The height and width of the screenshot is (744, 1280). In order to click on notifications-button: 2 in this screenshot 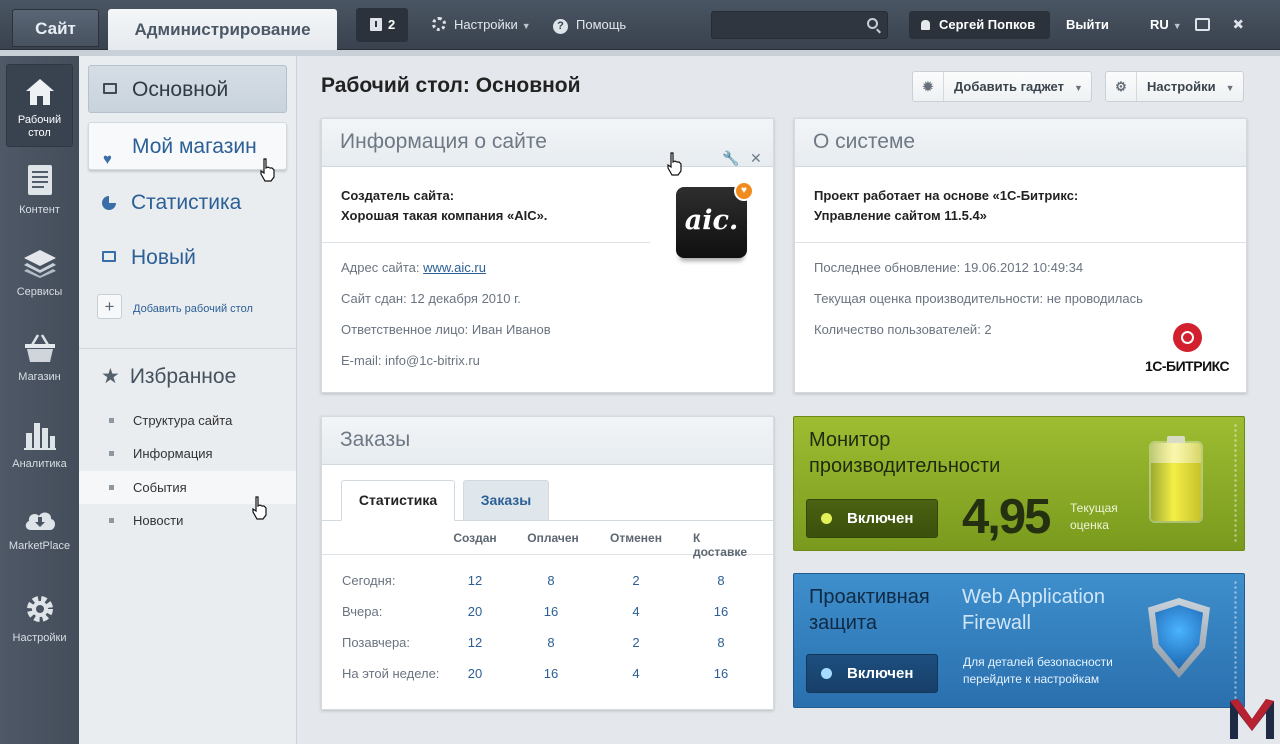, I will do `click(382, 25)`.